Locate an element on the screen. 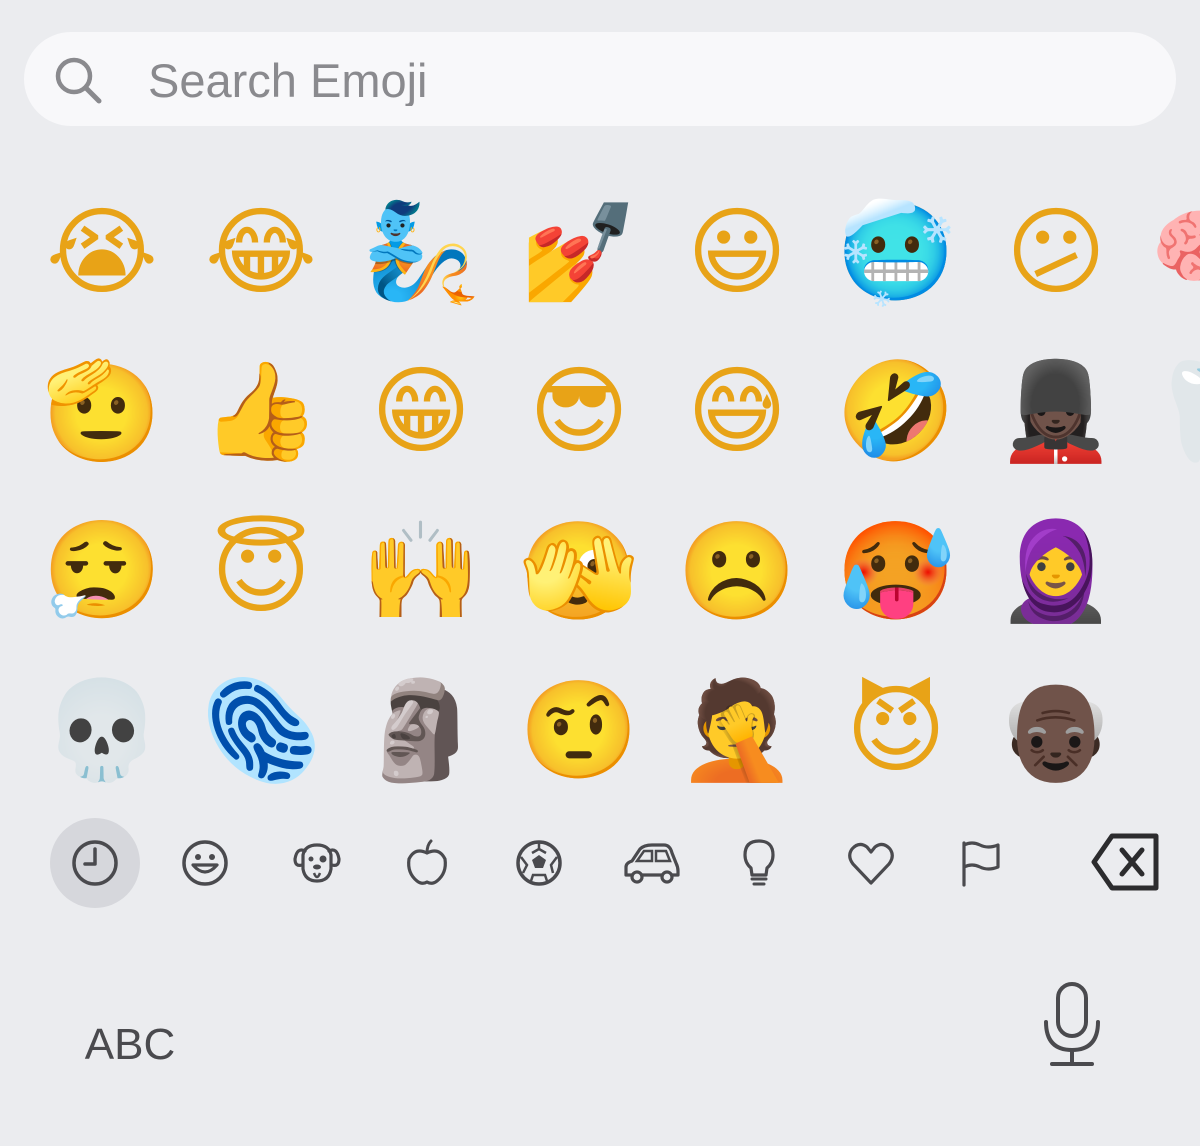 This screenshot has width=1200, height=1146. category-objects is located at coordinates (759, 863).